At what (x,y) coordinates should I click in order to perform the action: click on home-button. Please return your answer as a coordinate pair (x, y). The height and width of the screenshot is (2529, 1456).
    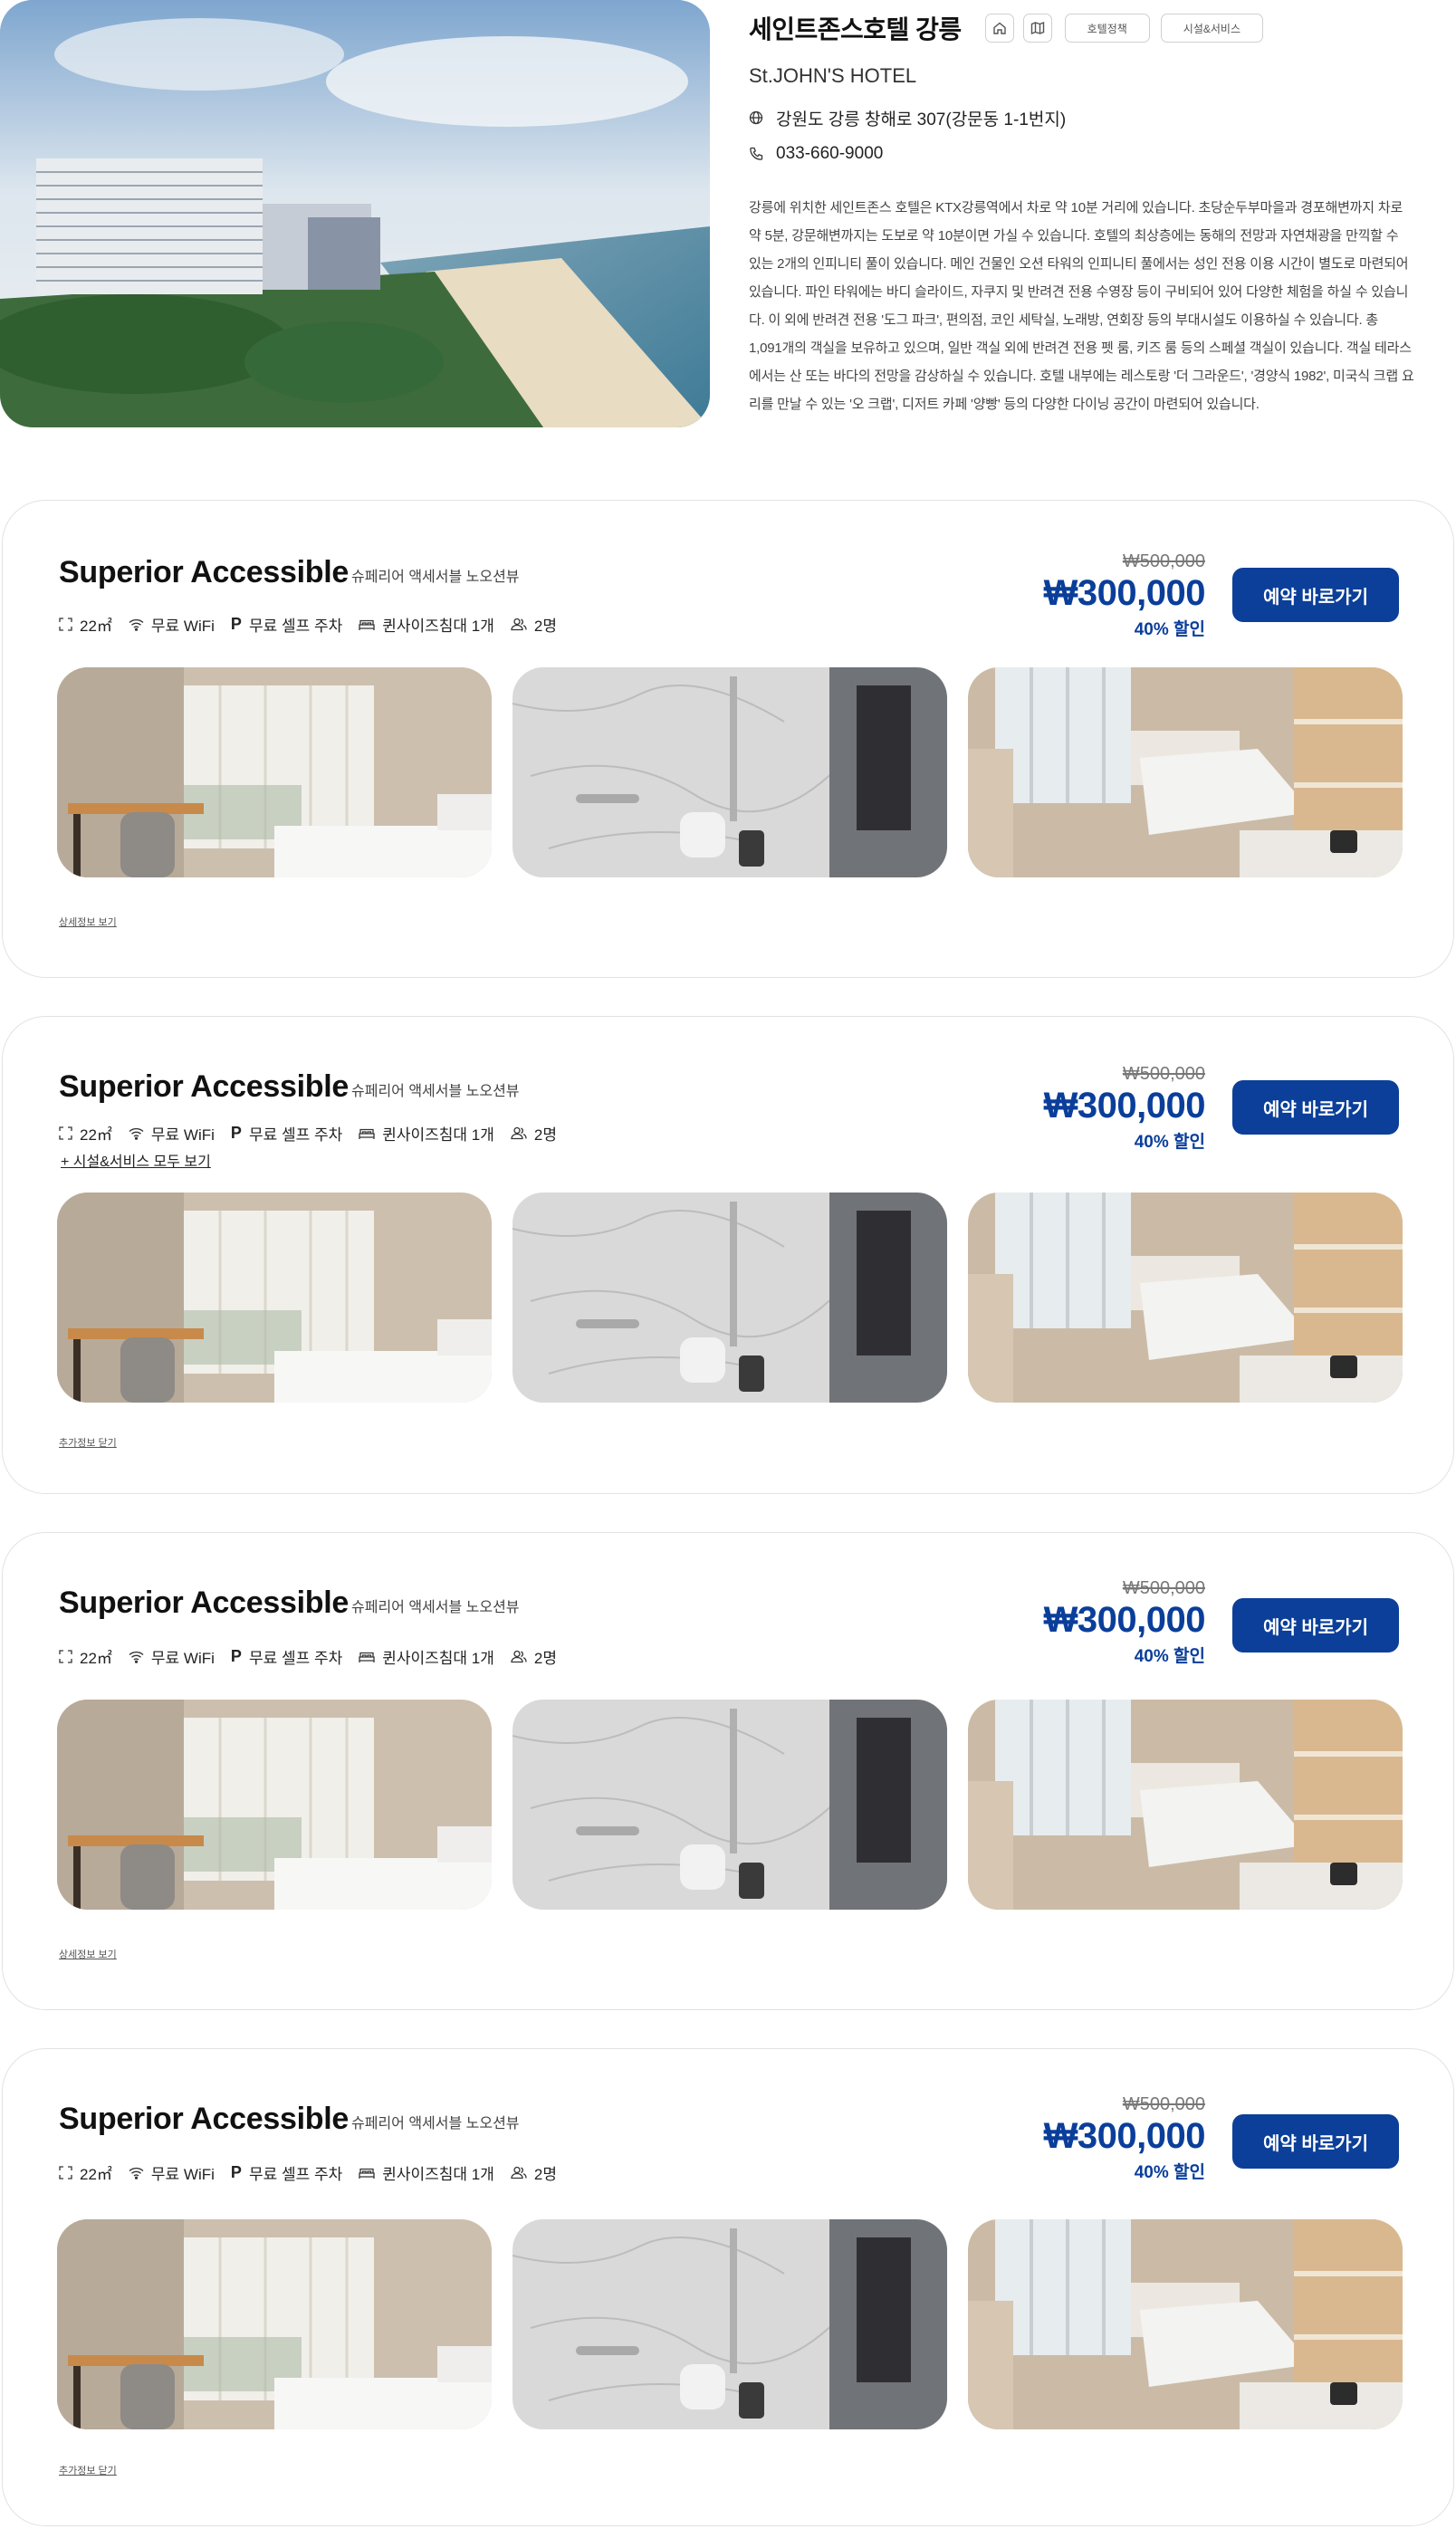
    Looking at the image, I should click on (999, 29).